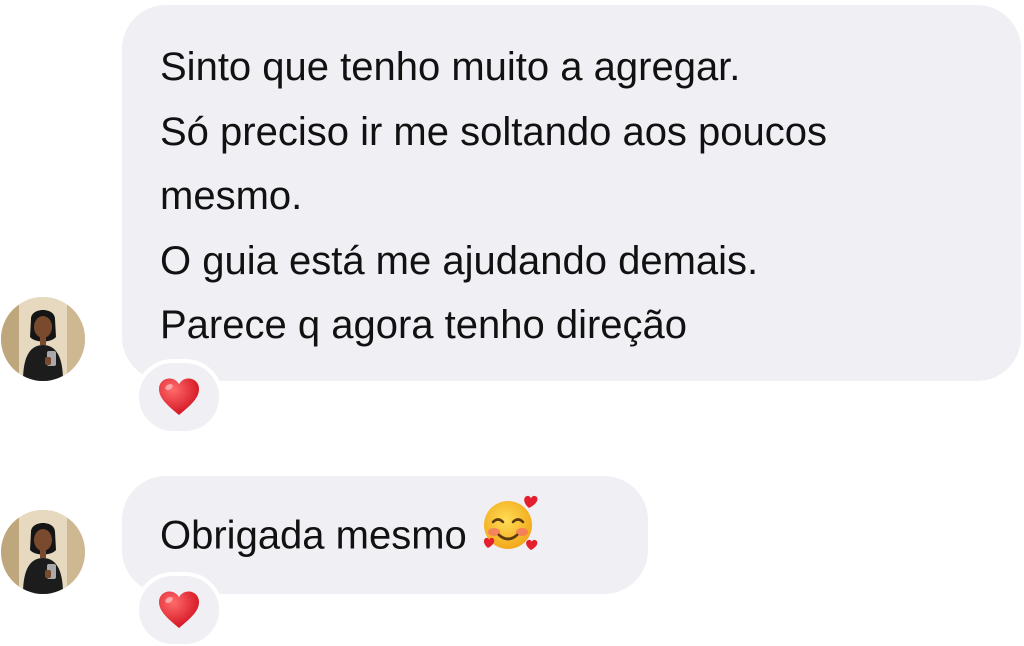  Describe the element at coordinates (459, 260) in the screenshot. I see `message-line: O guia está me ajudando demais.` at that location.